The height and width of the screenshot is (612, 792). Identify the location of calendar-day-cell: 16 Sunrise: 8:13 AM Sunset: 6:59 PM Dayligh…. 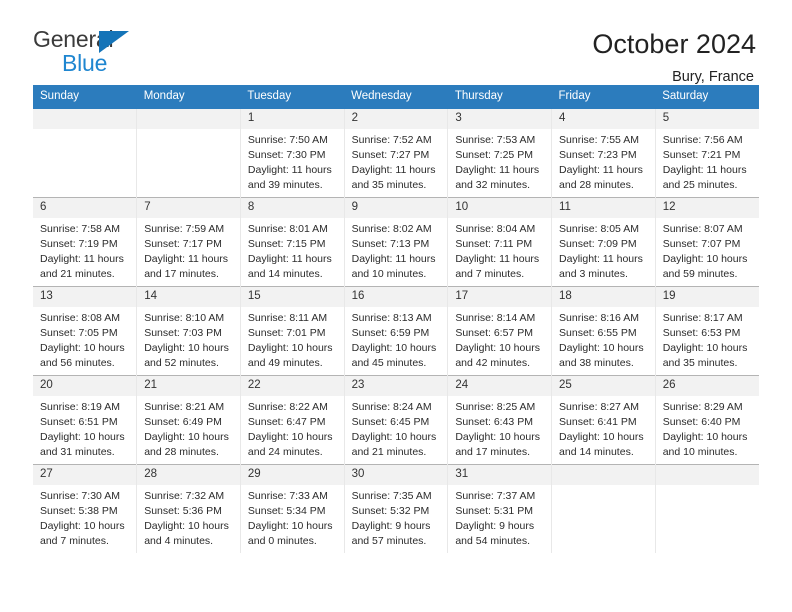
(396, 330).